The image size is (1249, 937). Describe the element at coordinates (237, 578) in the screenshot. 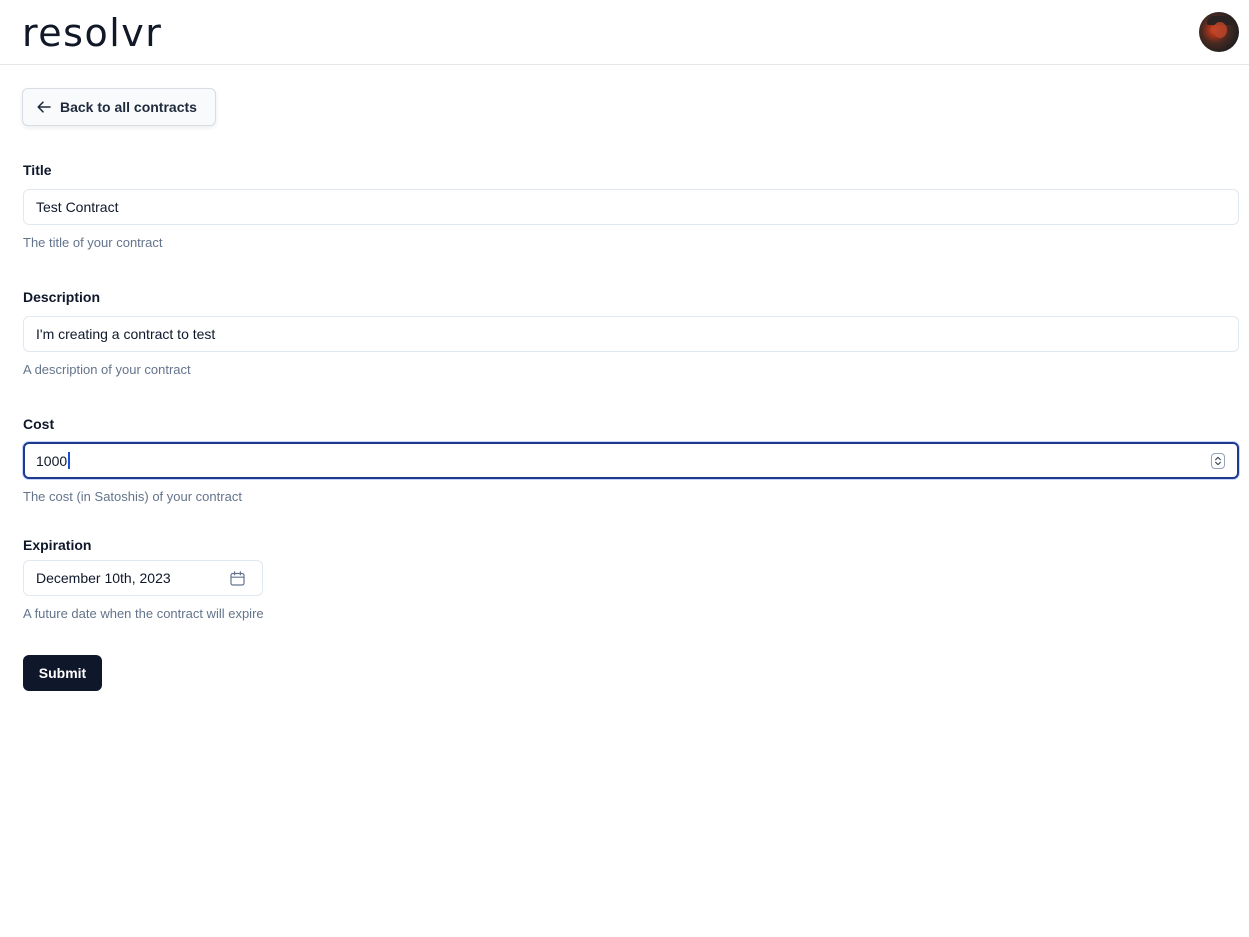

I see `calendar-icon` at that location.